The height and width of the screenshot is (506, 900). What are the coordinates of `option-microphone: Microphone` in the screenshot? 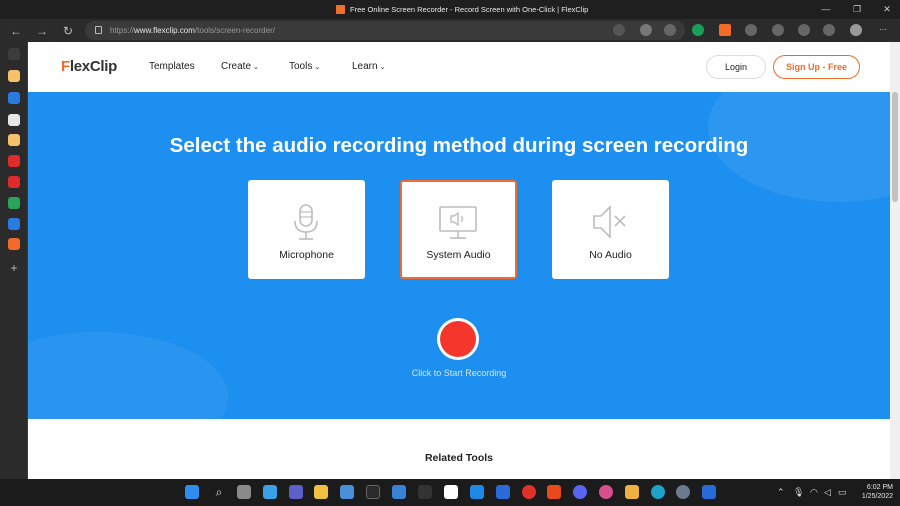 It's located at (306, 229).